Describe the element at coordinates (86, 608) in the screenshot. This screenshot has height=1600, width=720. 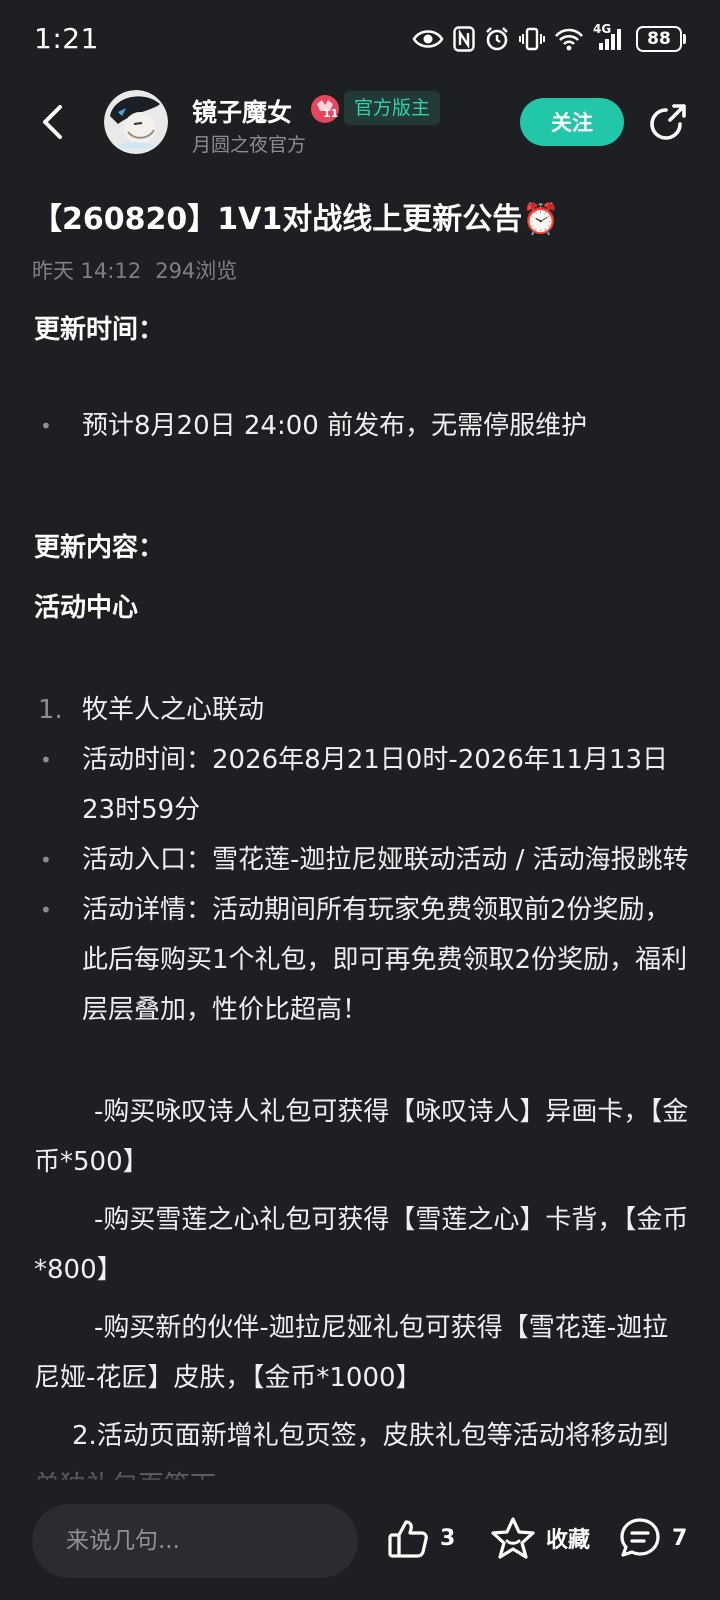
I see `section-heading-activity: 活动中心` at that location.